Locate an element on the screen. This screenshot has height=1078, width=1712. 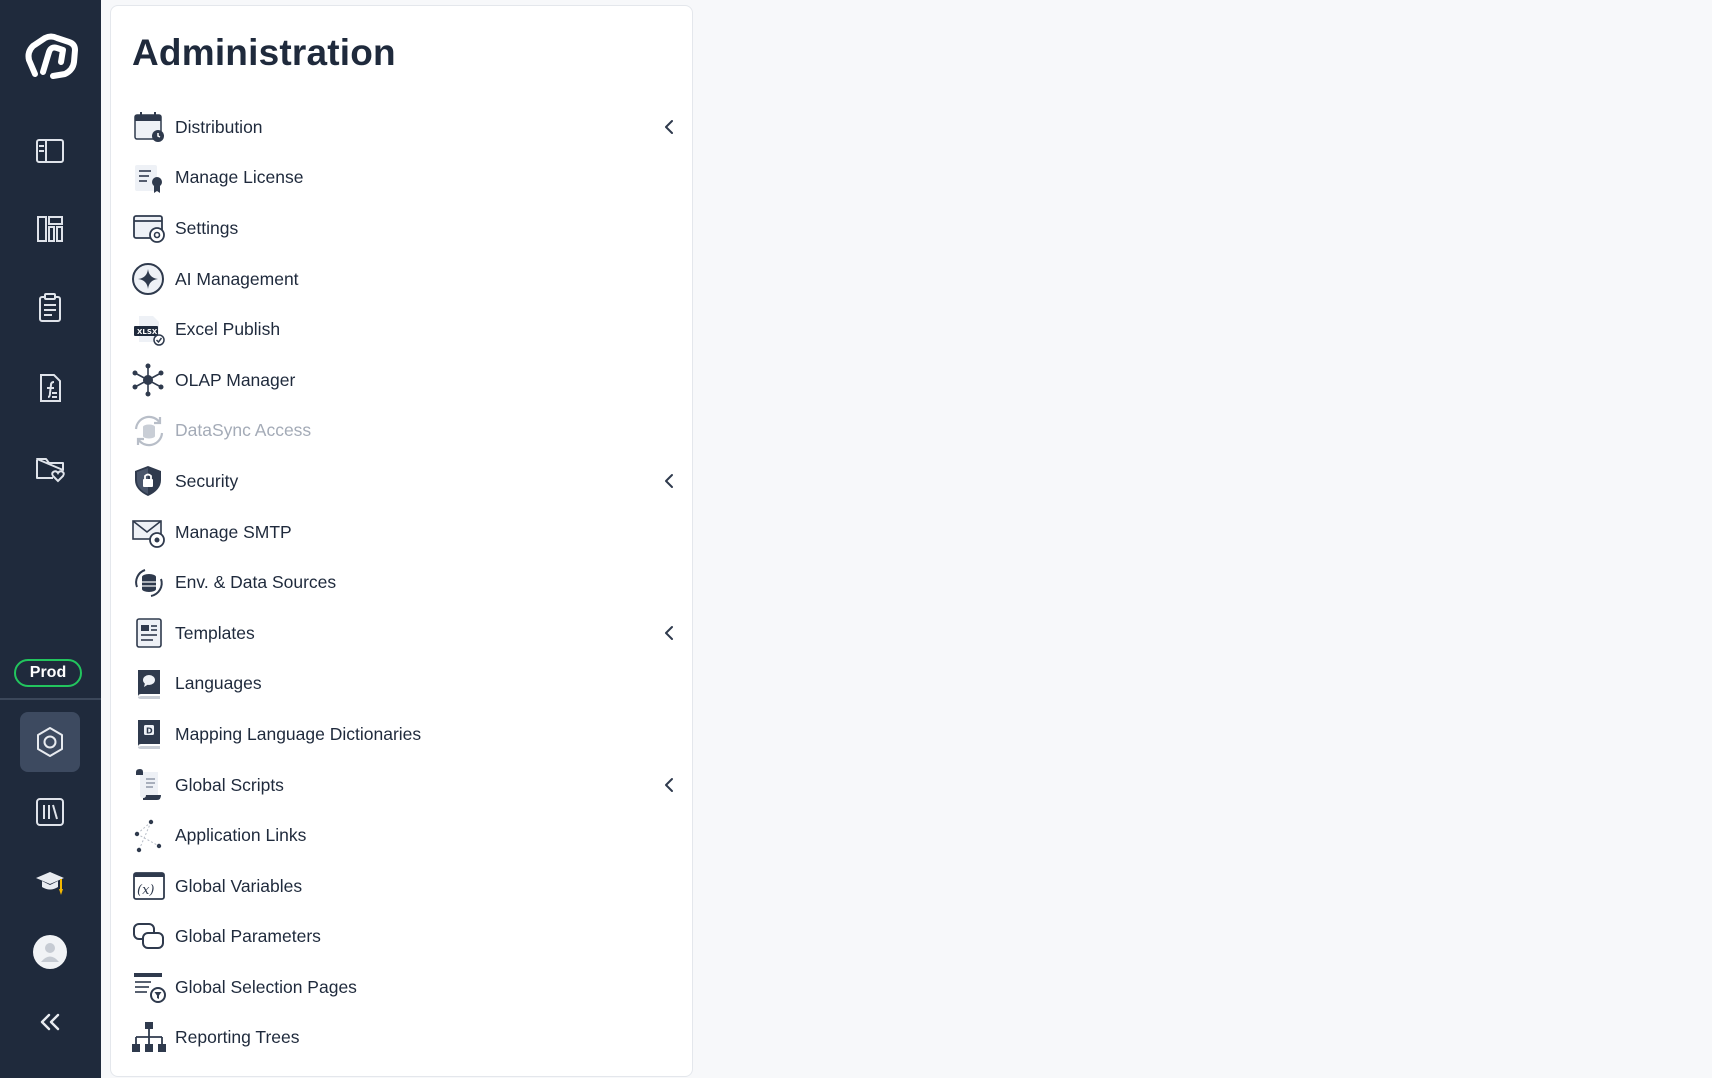
menu-item-label: Env. & Data Sources is located at coordinates (256, 582).